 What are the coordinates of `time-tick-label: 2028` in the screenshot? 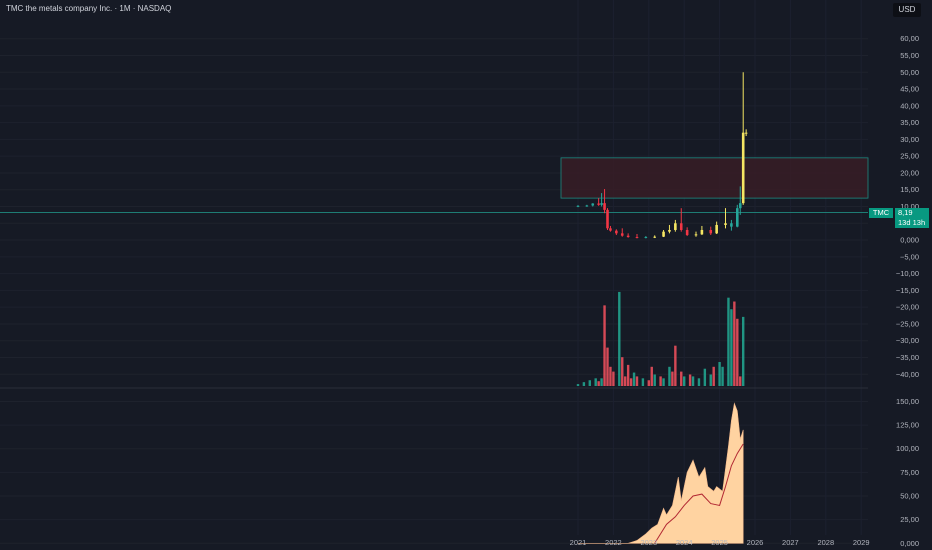 It's located at (825, 542).